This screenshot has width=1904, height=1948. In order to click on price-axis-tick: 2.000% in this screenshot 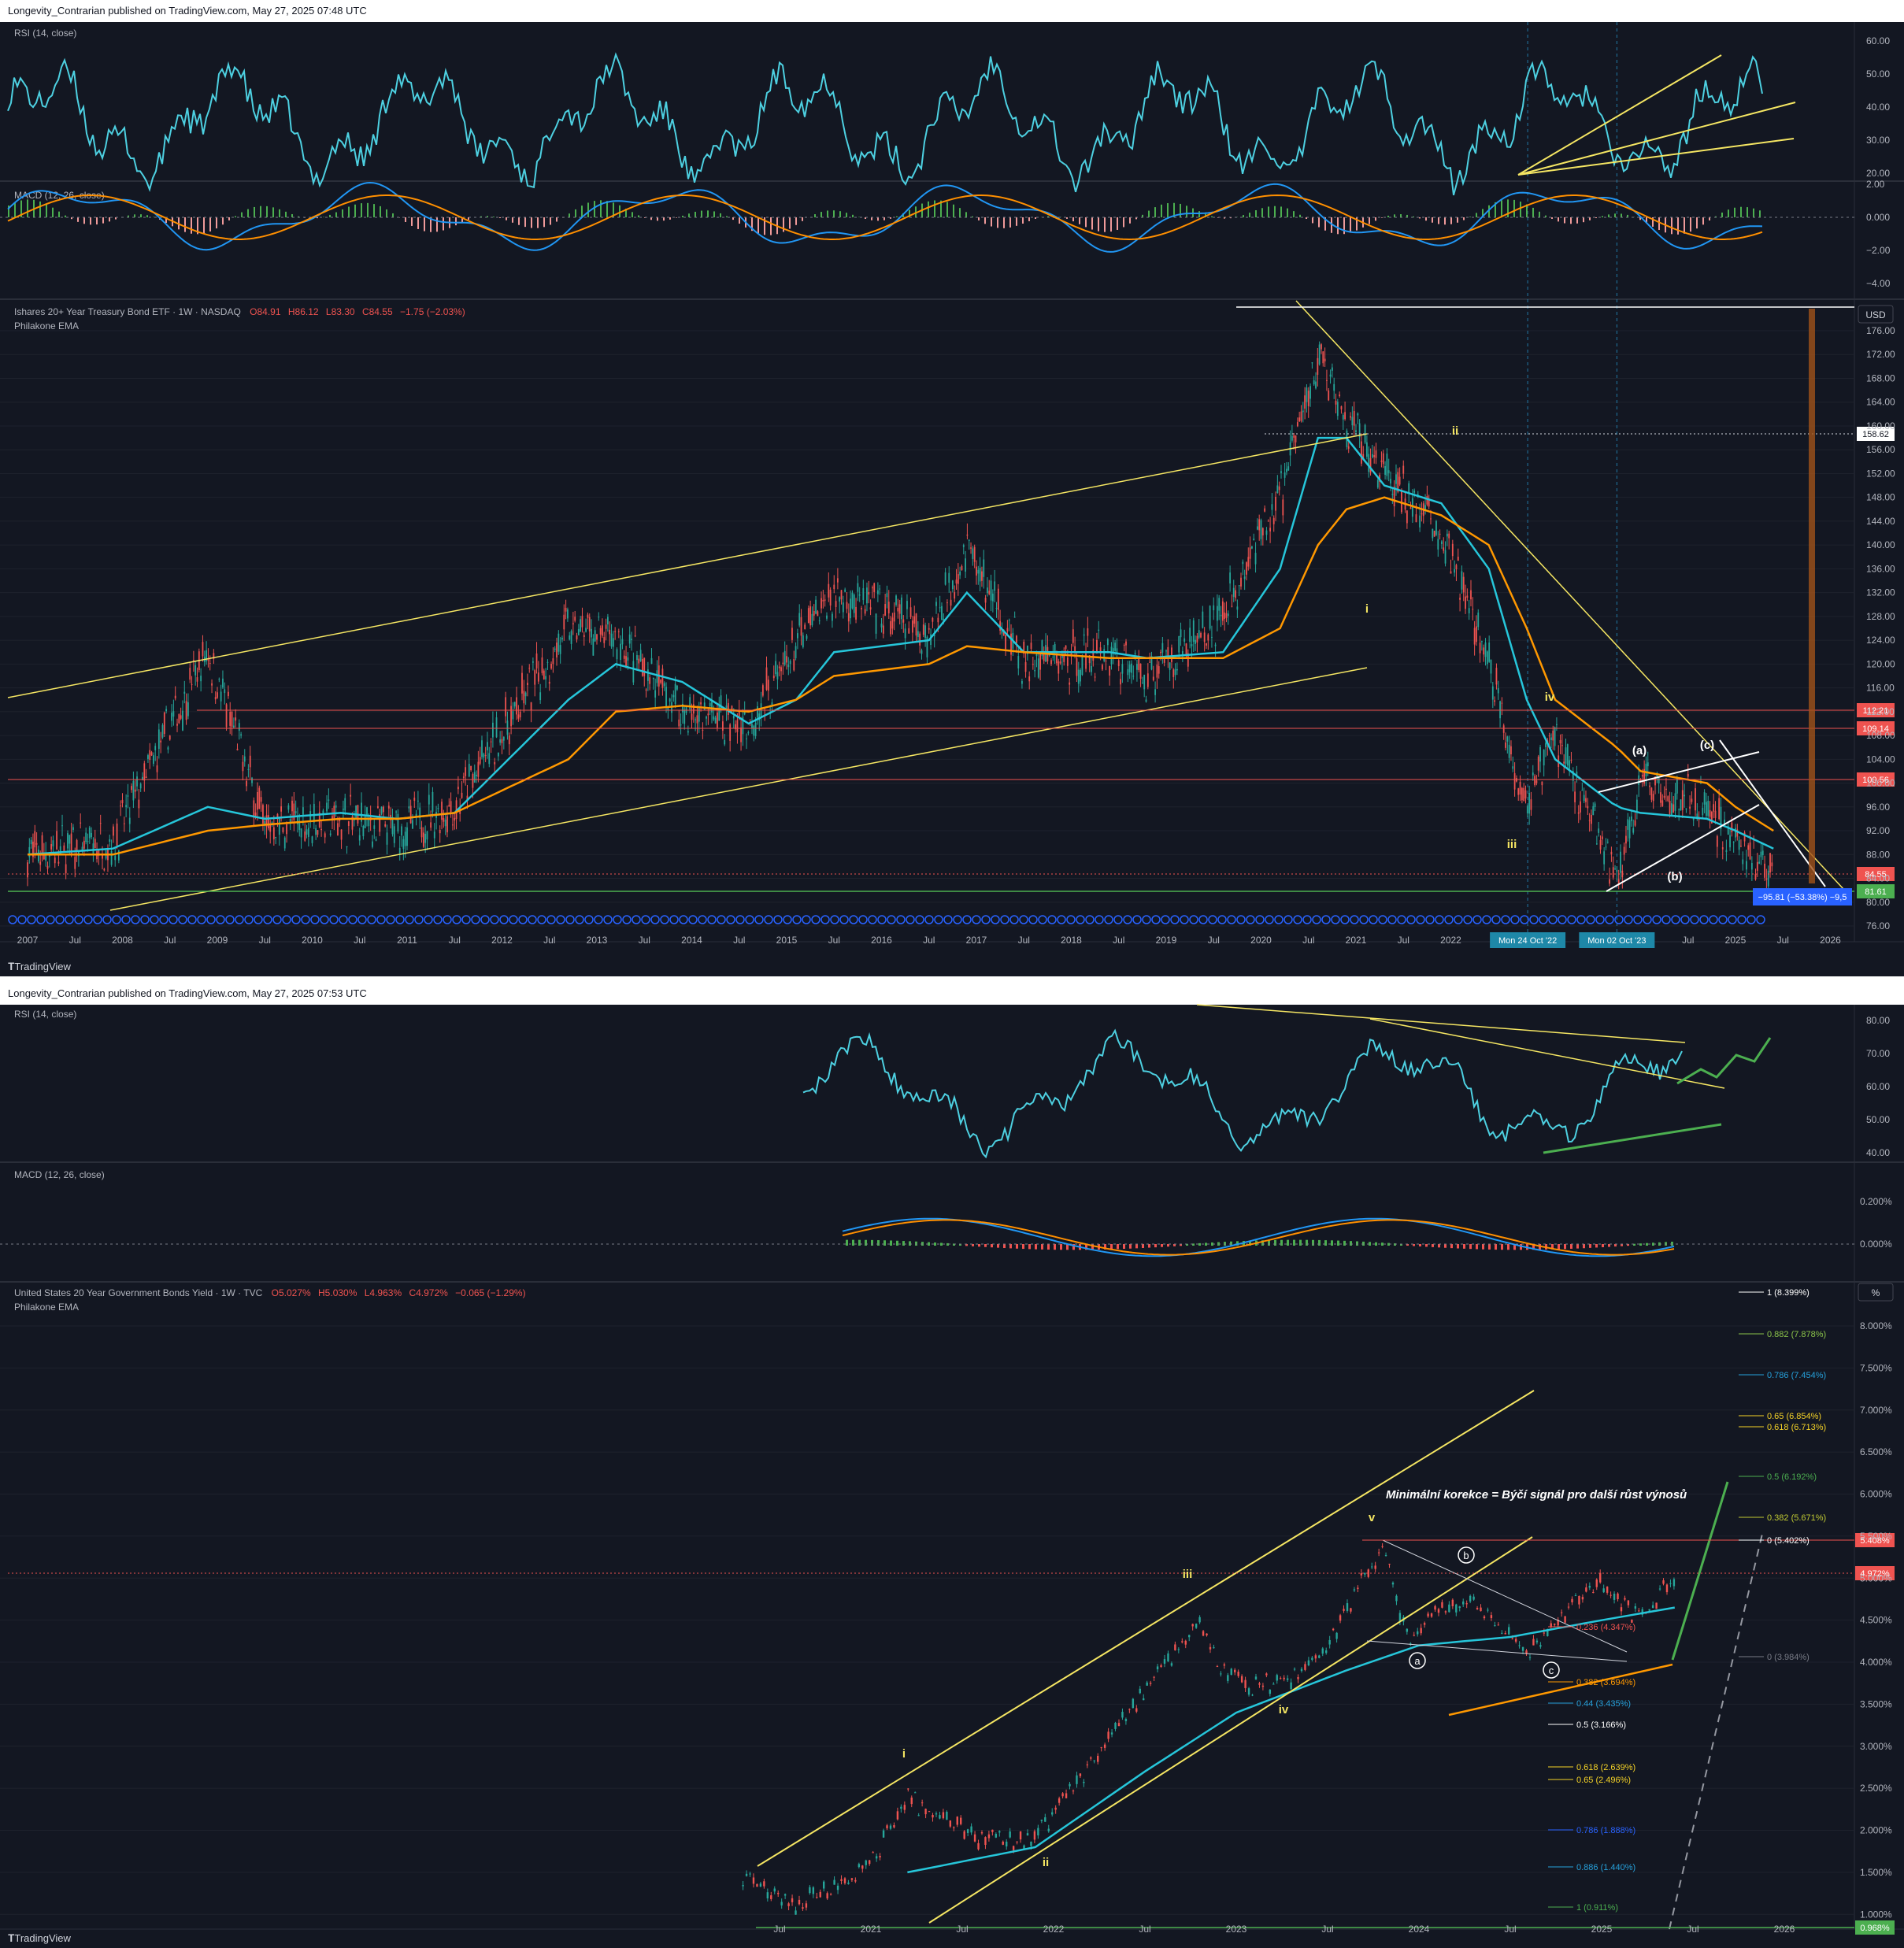, I will do `click(1876, 1831)`.